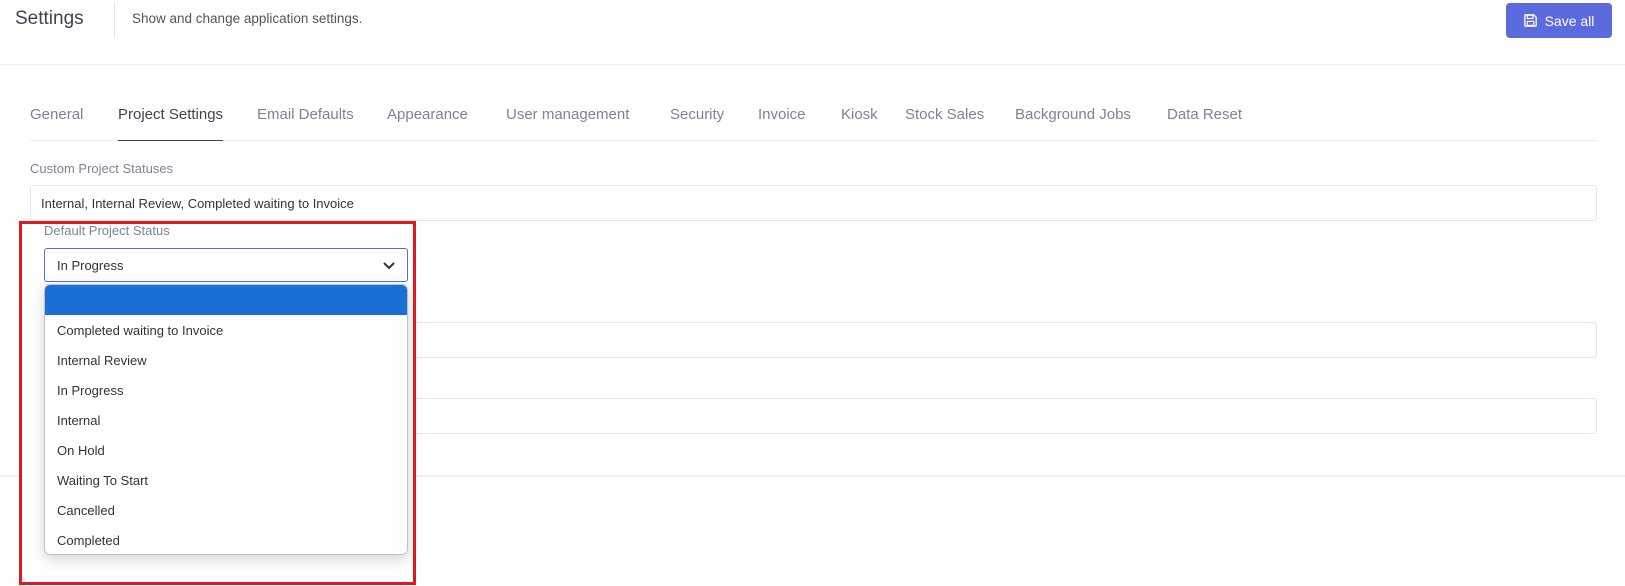 This screenshot has width=1625, height=586. Describe the element at coordinates (226, 480) in the screenshot. I see `dropdown-option: Waiting To Start` at that location.